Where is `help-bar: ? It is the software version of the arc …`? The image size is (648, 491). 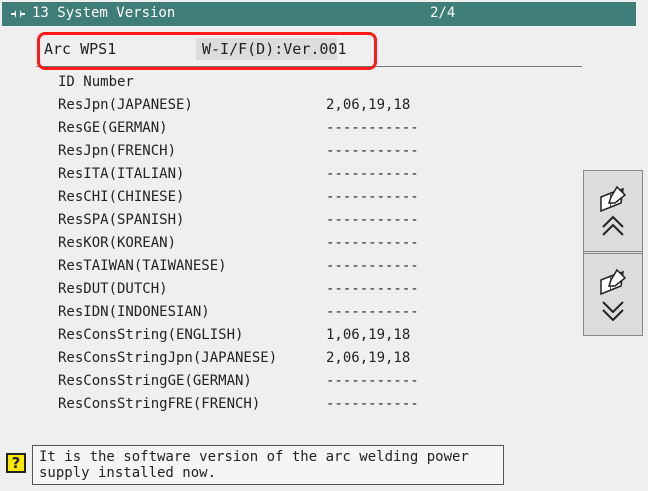 help-bar: ? It is the software version of the arc … is located at coordinates (255, 466).